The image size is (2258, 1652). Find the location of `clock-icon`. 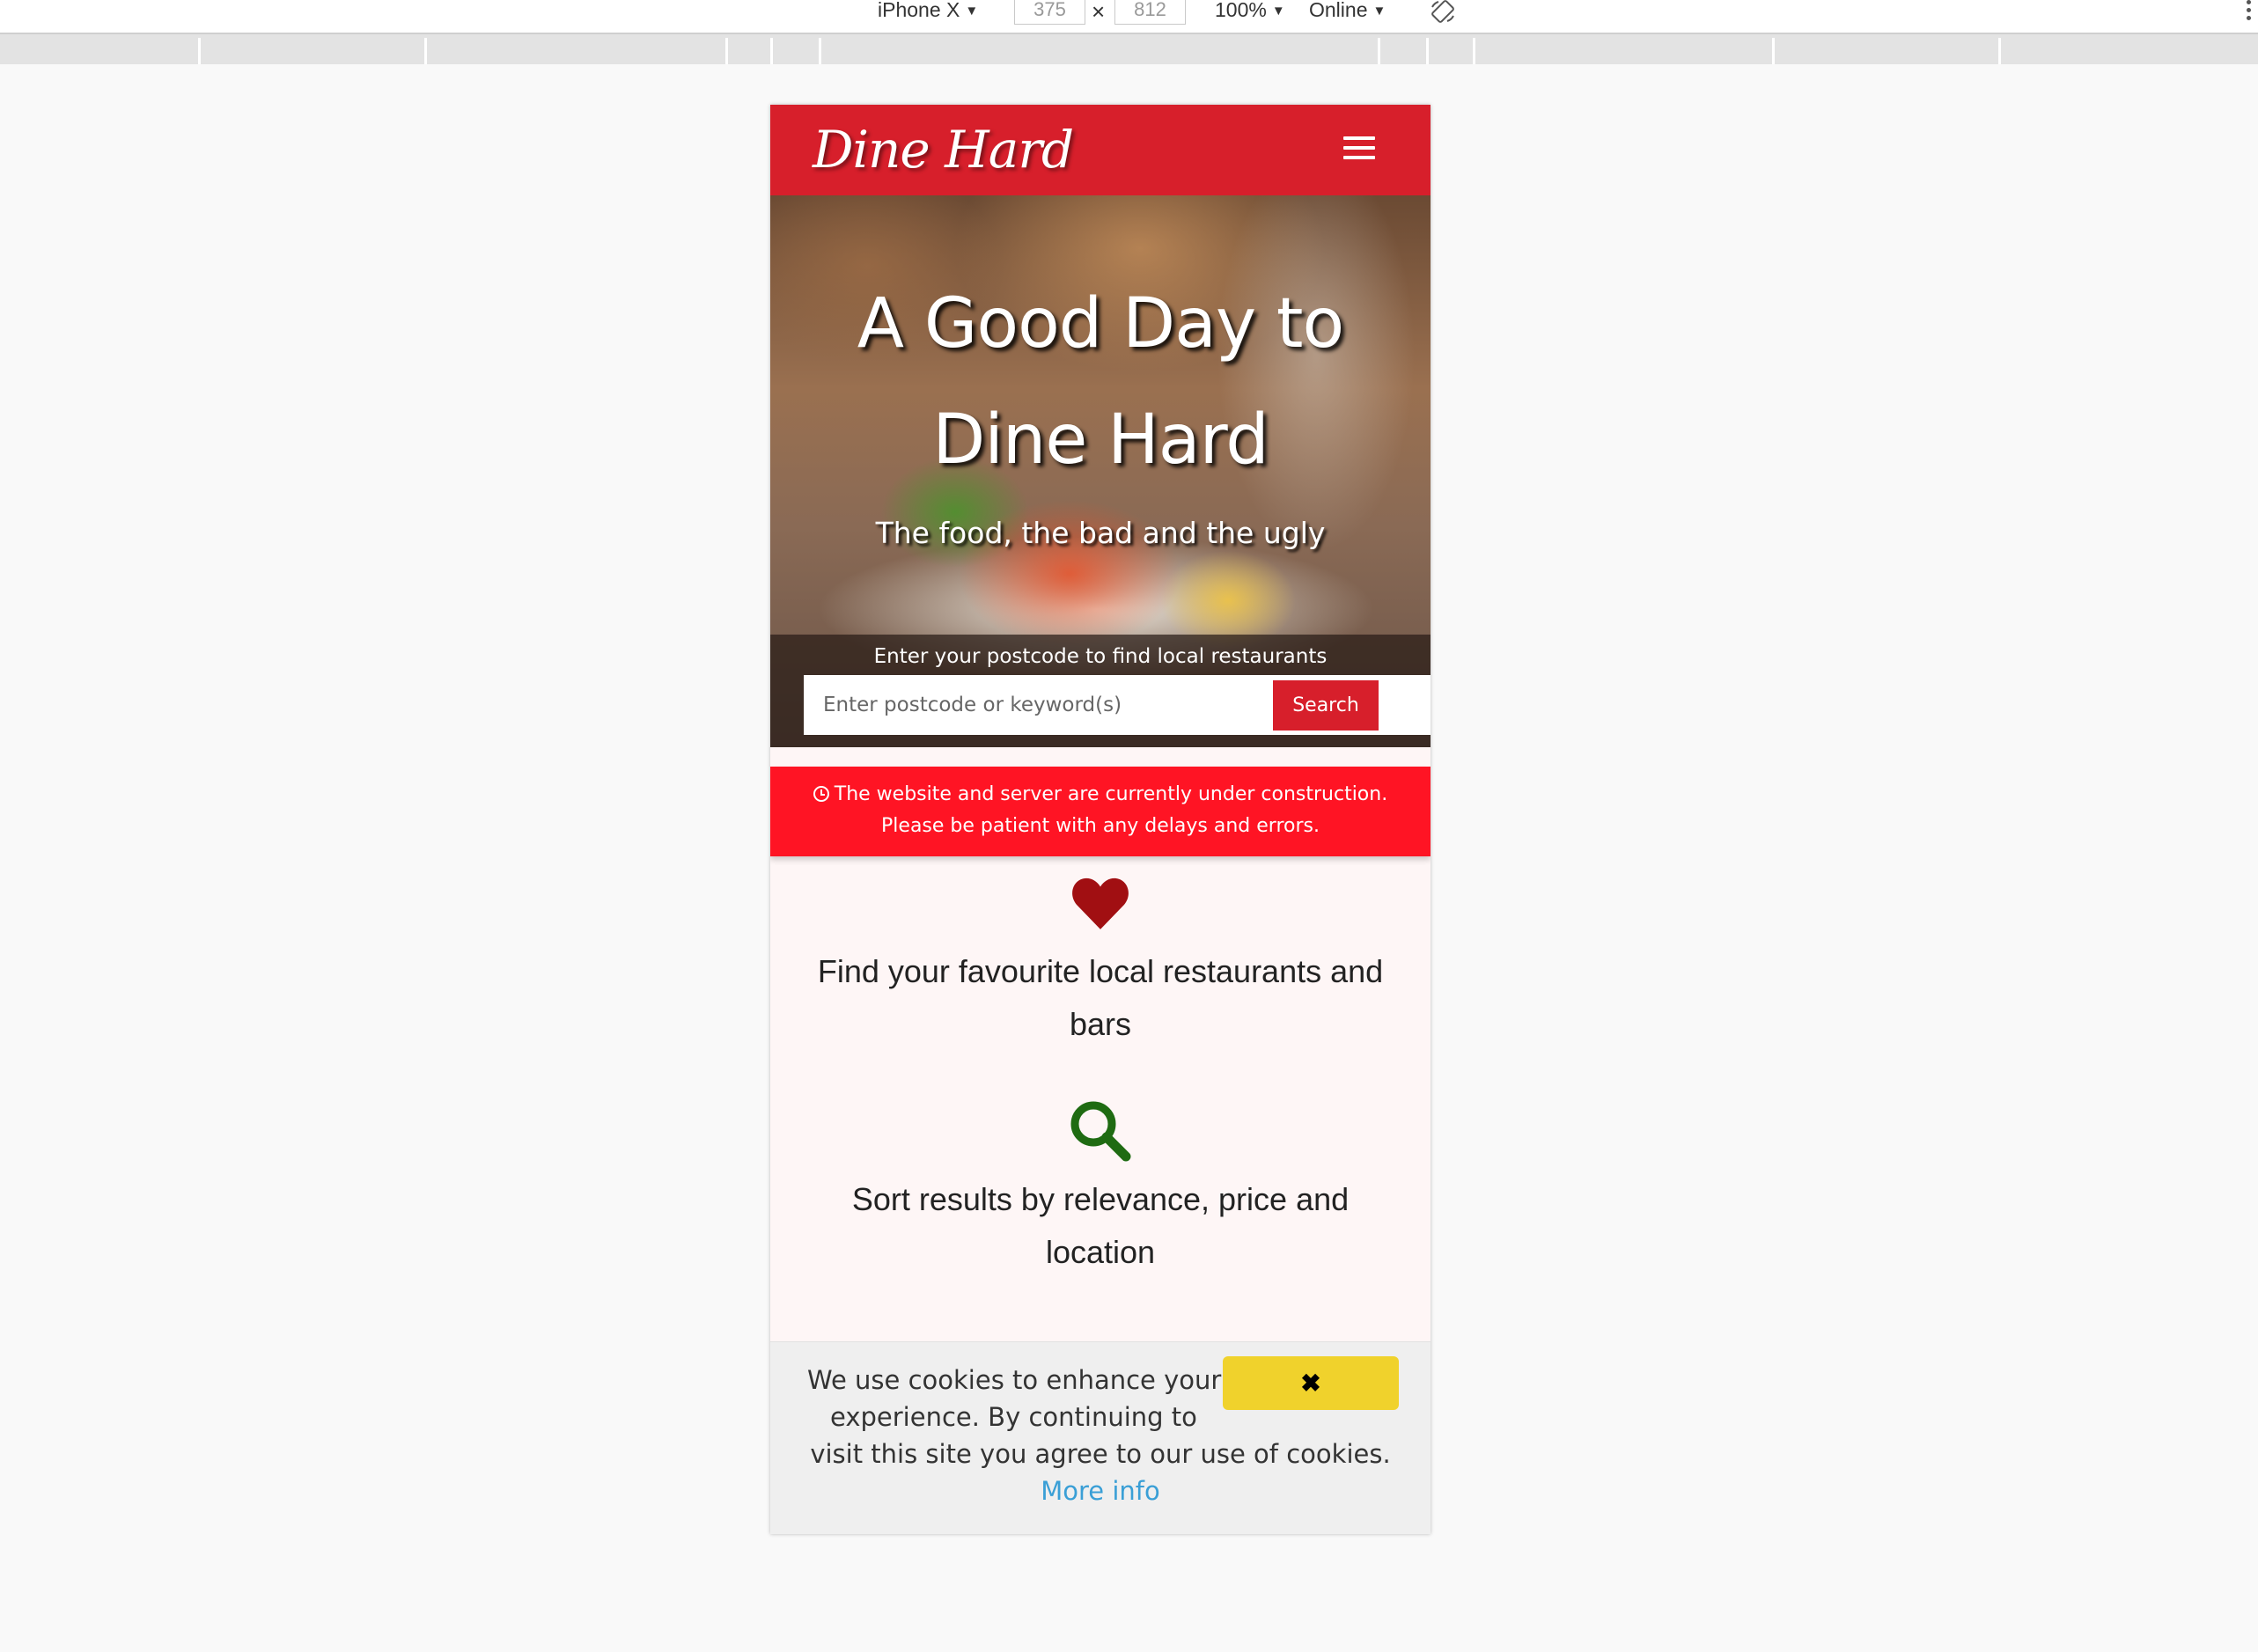

clock-icon is located at coordinates (821, 794).